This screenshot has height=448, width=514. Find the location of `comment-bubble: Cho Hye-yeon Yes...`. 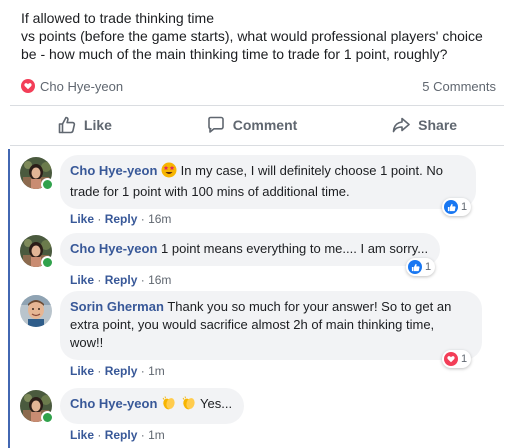

comment-bubble: Cho Hye-yeon Yes... is located at coordinates (152, 406).